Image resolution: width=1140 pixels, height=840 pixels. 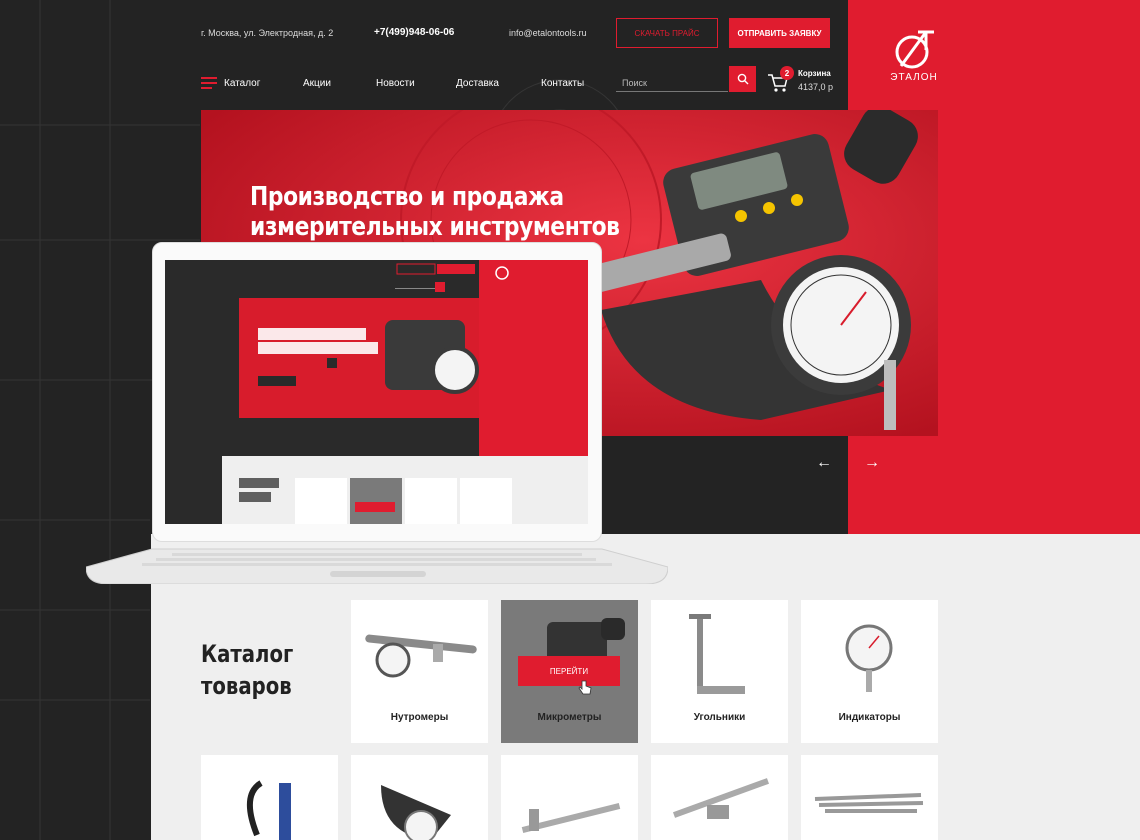 What do you see at coordinates (824, 463) in the screenshot?
I see `slider-prev-button: ←` at bounding box center [824, 463].